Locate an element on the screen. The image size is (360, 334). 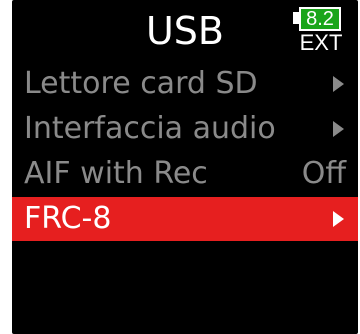
menu-item-frc-8: FRC-8 is located at coordinates (185, 219).